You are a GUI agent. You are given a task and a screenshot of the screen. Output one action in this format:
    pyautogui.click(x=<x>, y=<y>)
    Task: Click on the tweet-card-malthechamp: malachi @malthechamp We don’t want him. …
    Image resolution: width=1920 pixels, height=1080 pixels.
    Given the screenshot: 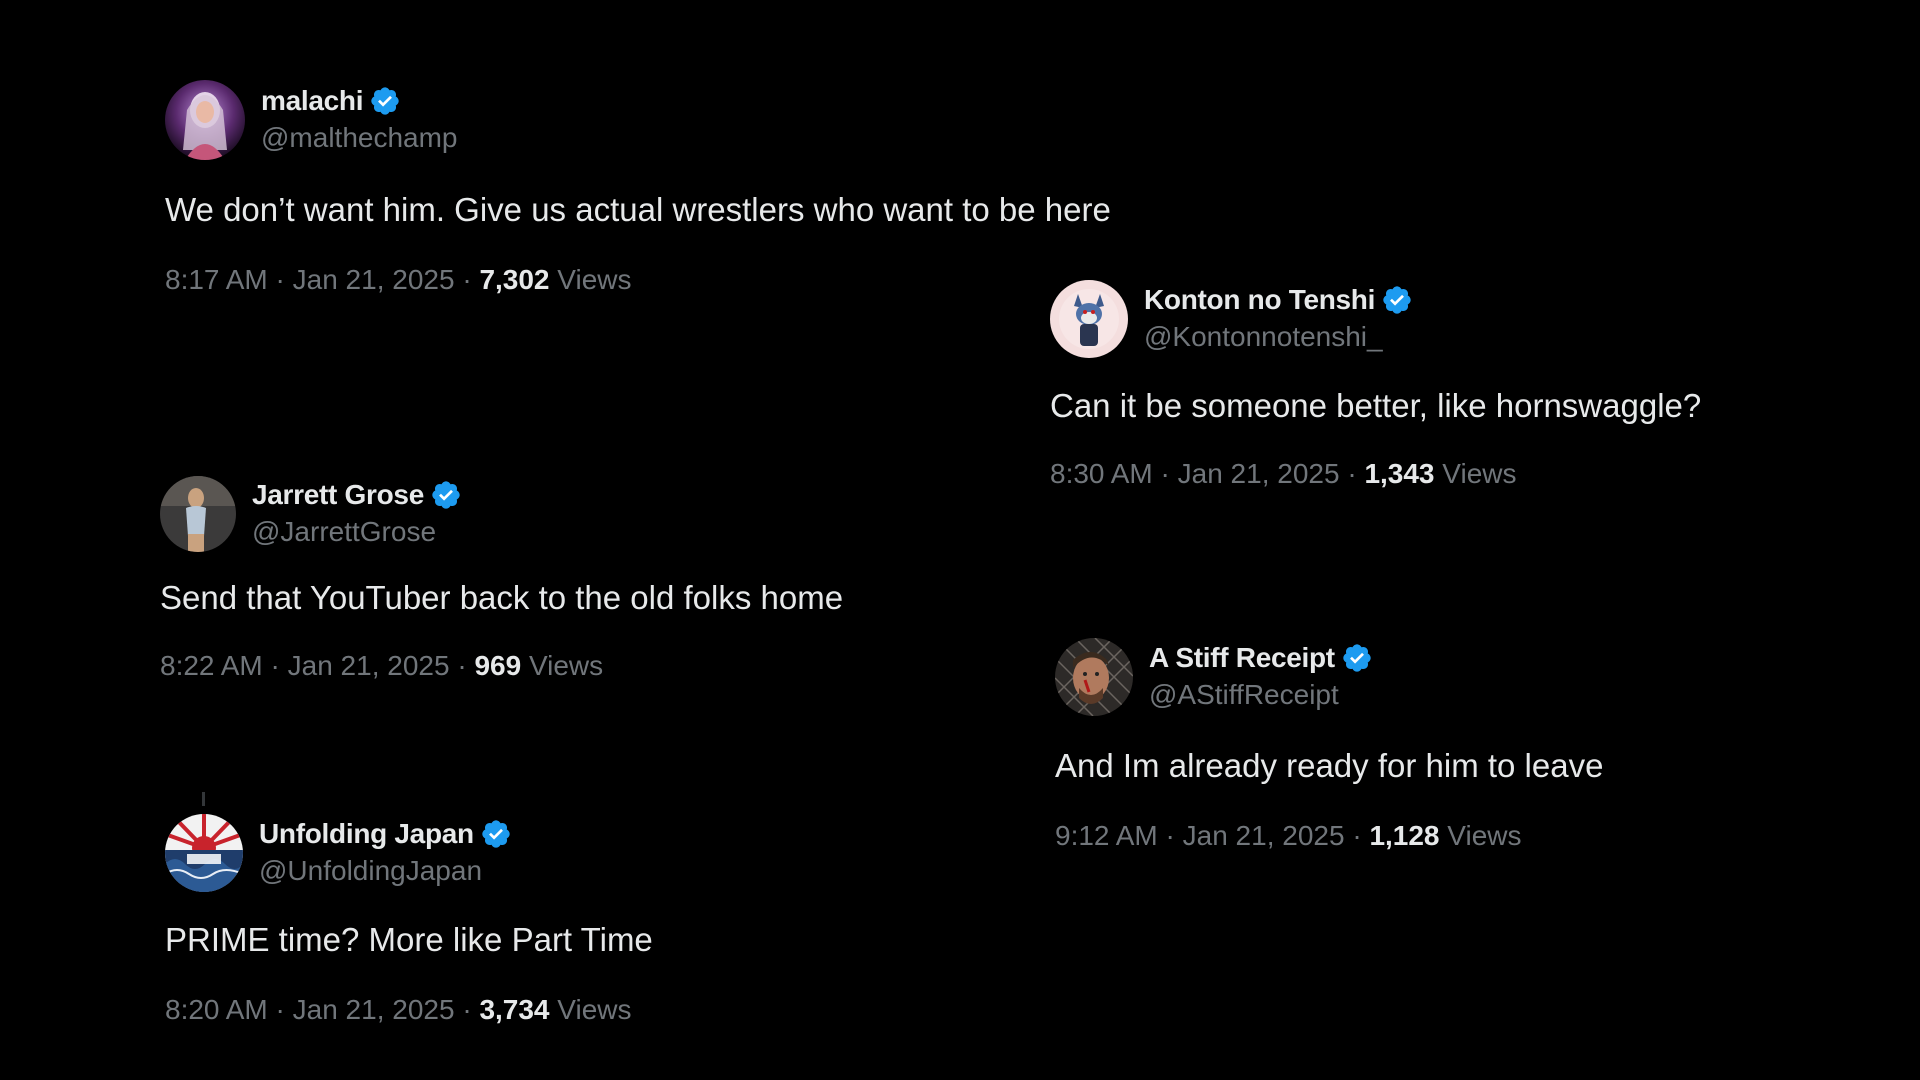 What is the action you would take?
    pyautogui.click(x=638, y=189)
    